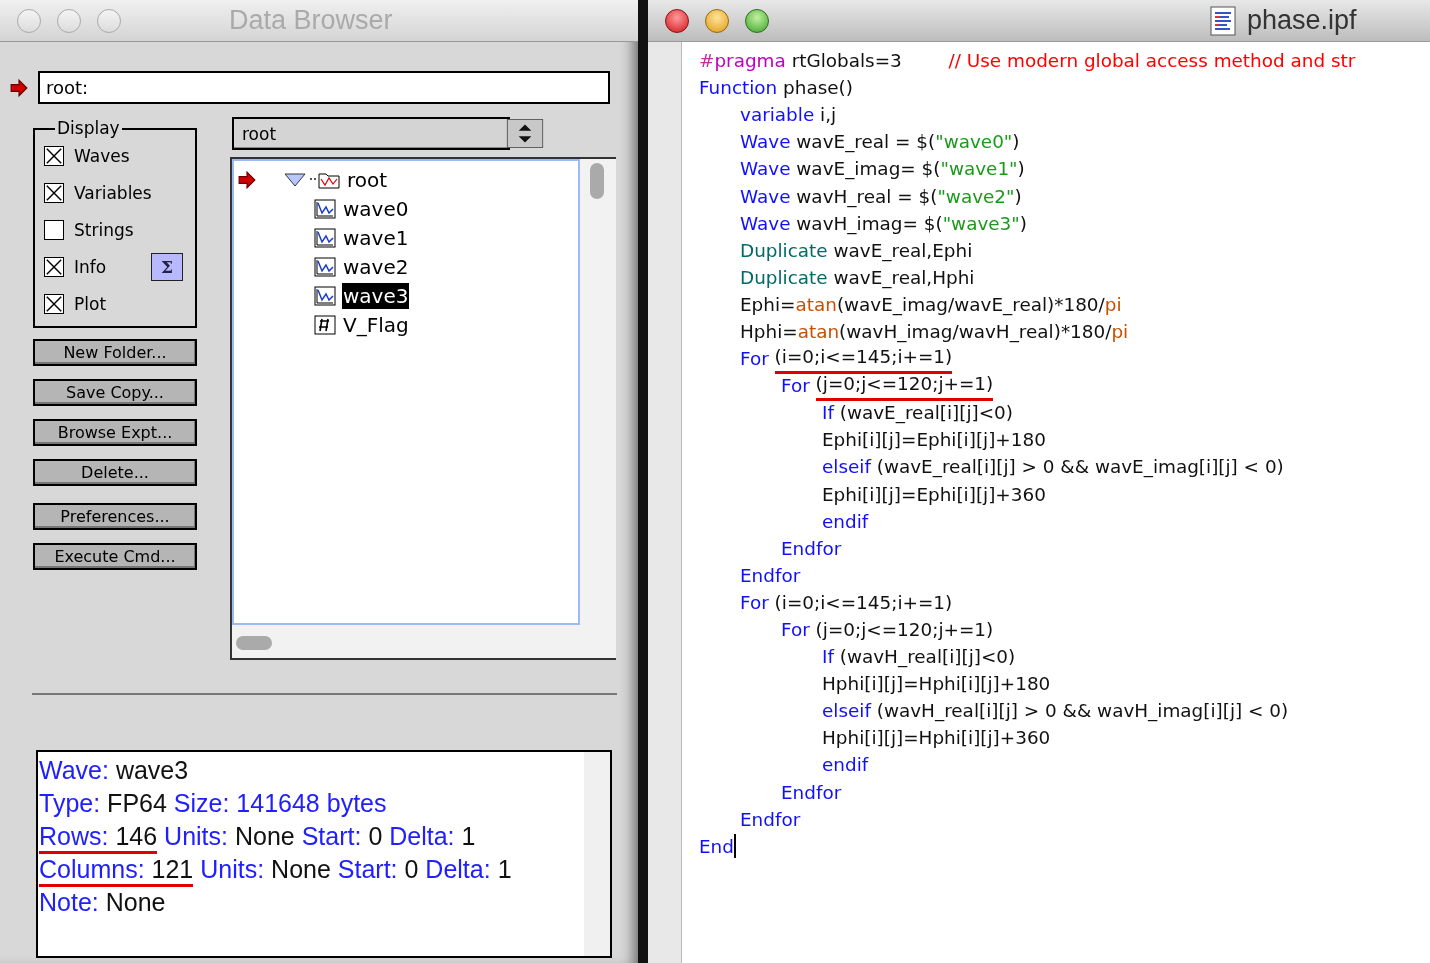  Describe the element at coordinates (776, 88) in the screenshot. I see `code-line: Function phase()` at that location.